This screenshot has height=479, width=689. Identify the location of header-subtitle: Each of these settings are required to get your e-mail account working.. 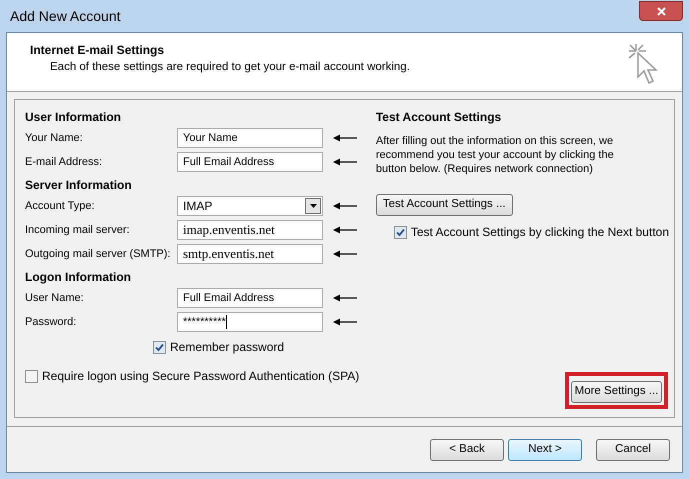
(229, 67).